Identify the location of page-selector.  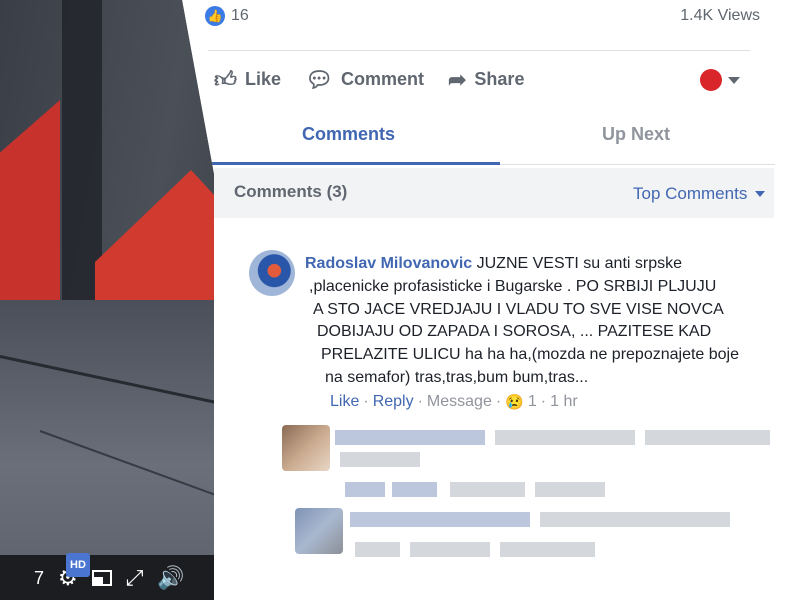
(720, 80).